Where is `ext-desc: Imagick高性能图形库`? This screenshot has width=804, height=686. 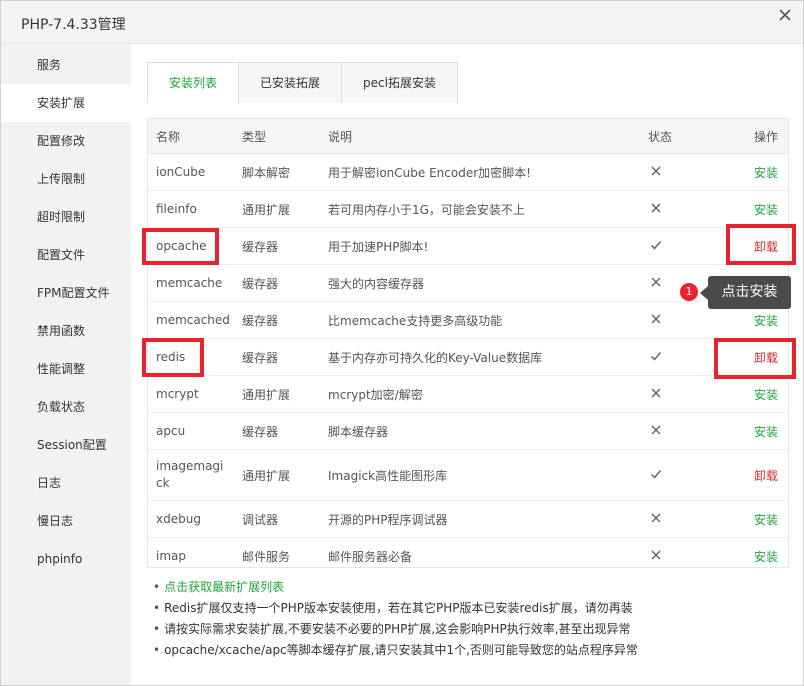 ext-desc: Imagick高性能图形库 is located at coordinates (488, 475).